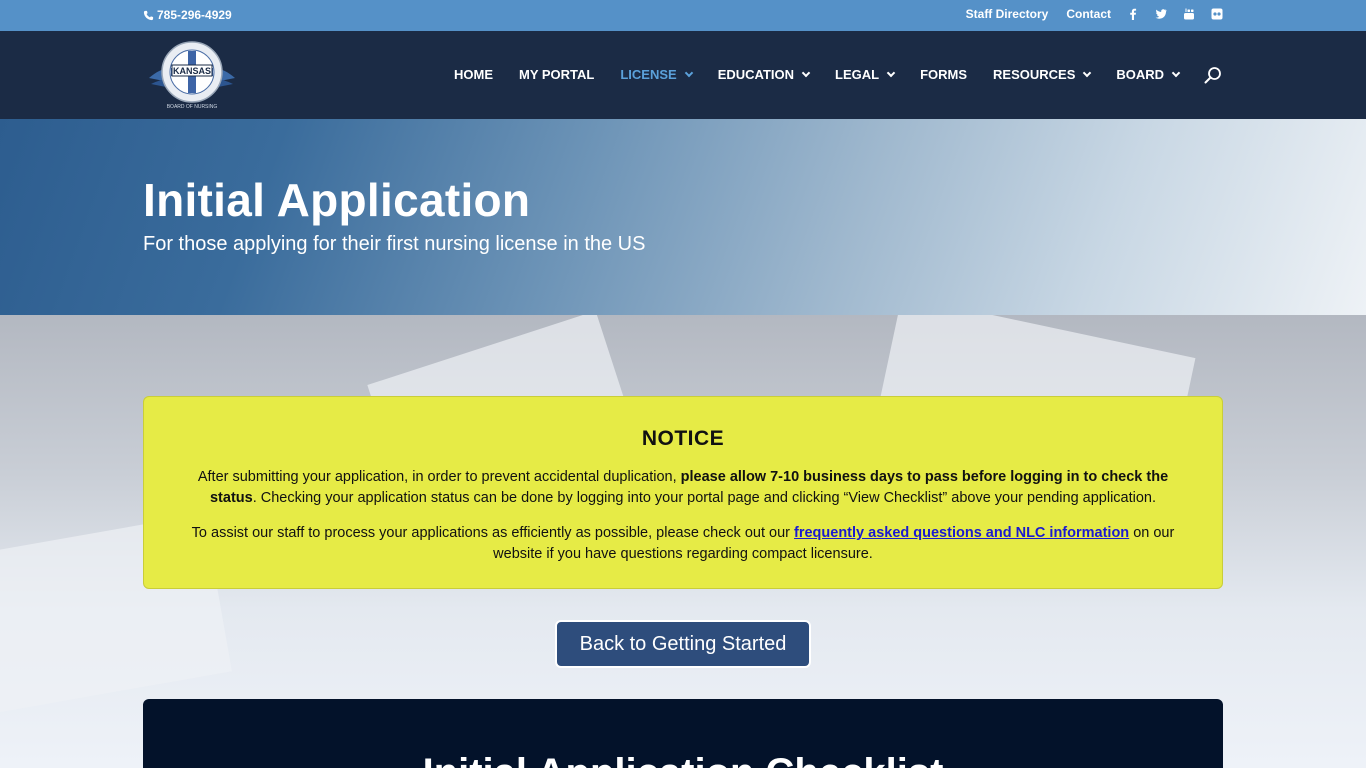  Describe the element at coordinates (1189, 14) in the screenshot. I see `youtube-icon` at that location.